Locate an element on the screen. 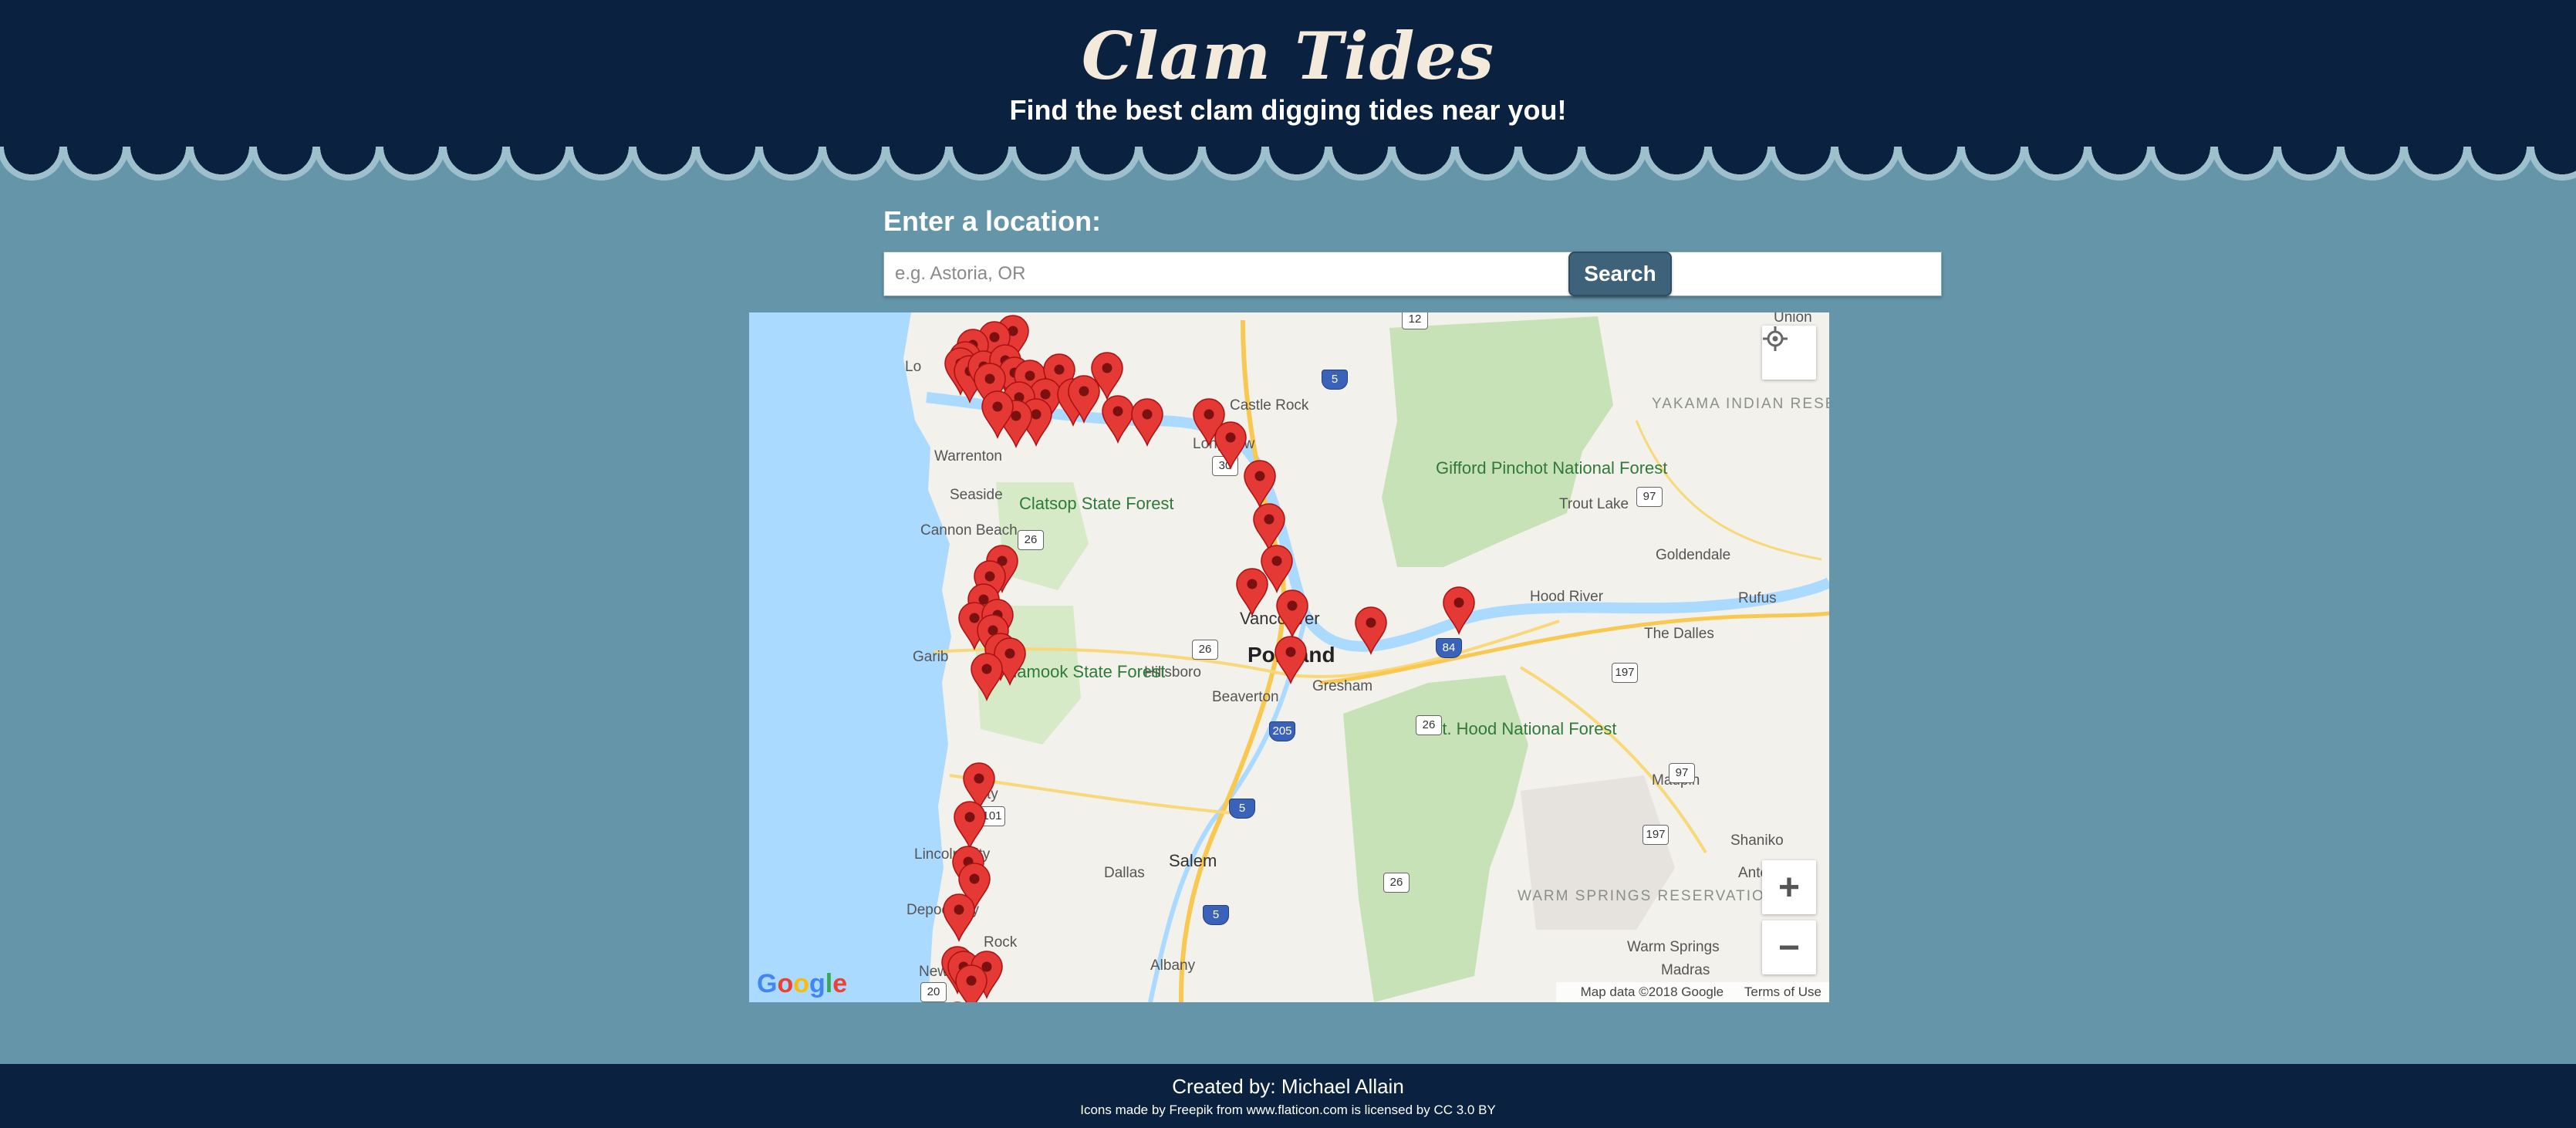  map-attribution: Map data ©2018 Google Terms of Use is located at coordinates (1692, 992).